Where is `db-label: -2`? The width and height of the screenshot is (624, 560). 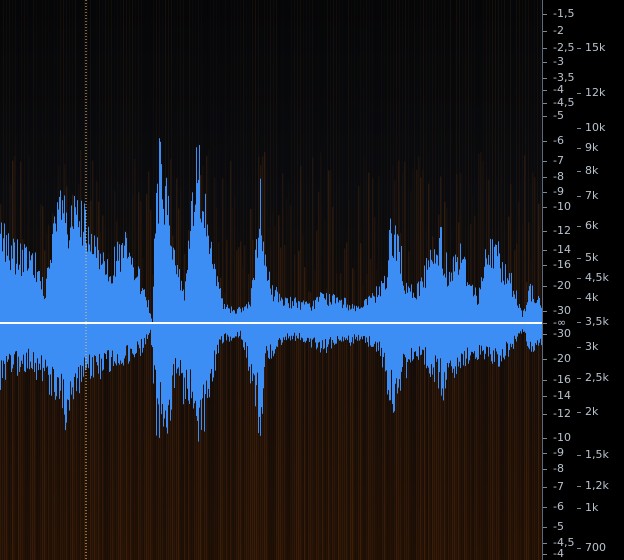 db-label: -2 is located at coordinates (558, 30).